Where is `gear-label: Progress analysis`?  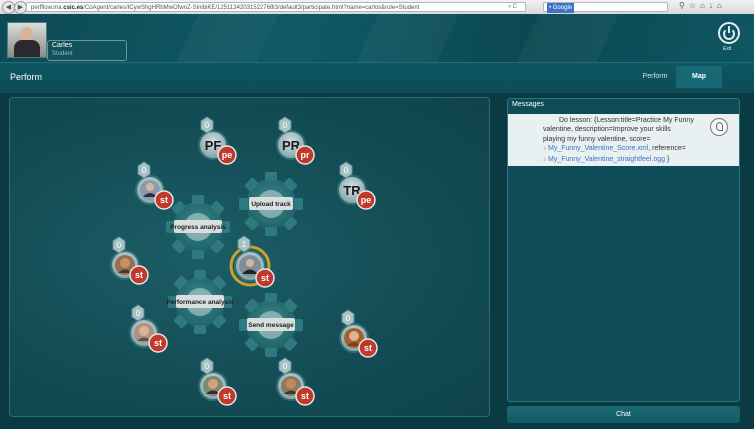 gear-label: Progress analysis is located at coordinates (198, 227).